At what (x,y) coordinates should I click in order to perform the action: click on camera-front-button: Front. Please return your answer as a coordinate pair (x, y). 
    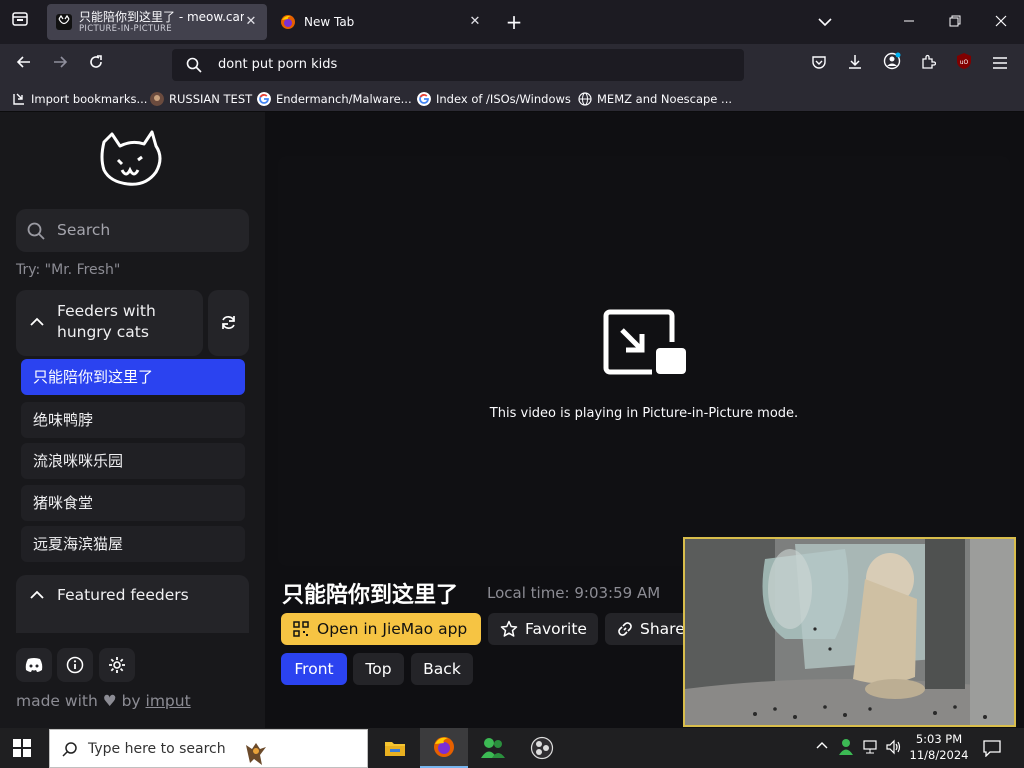
    Looking at the image, I should click on (314, 669).